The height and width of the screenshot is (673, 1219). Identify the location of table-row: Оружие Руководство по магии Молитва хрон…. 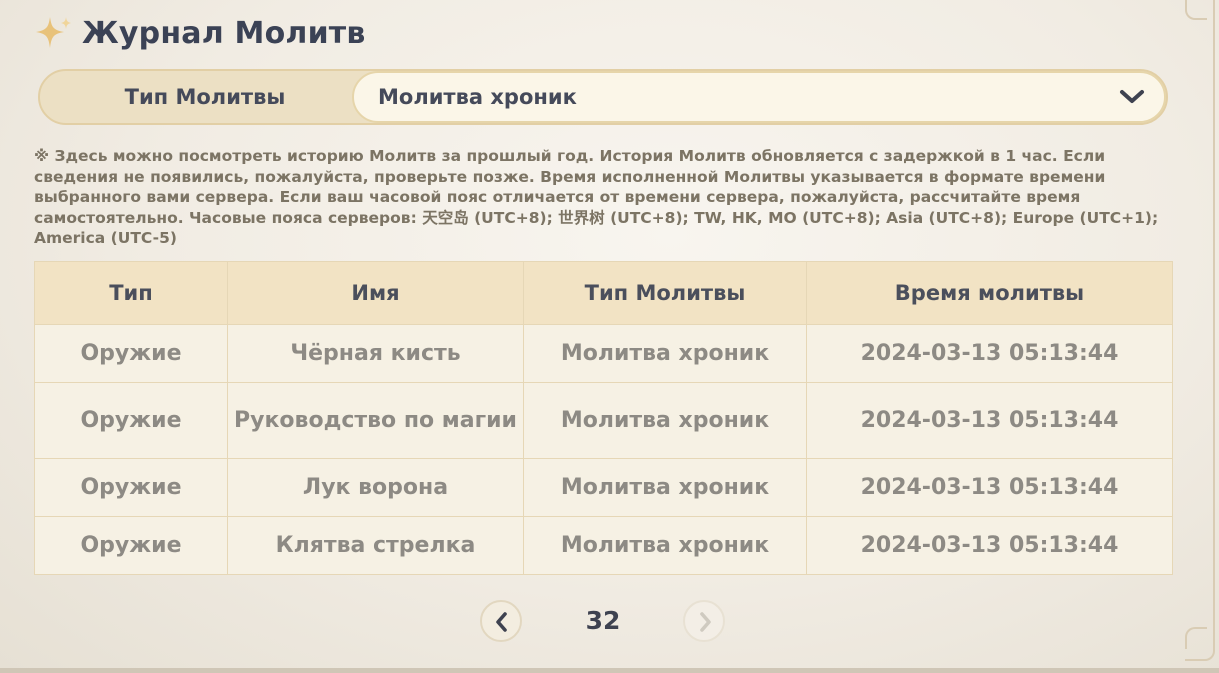
(603, 420).